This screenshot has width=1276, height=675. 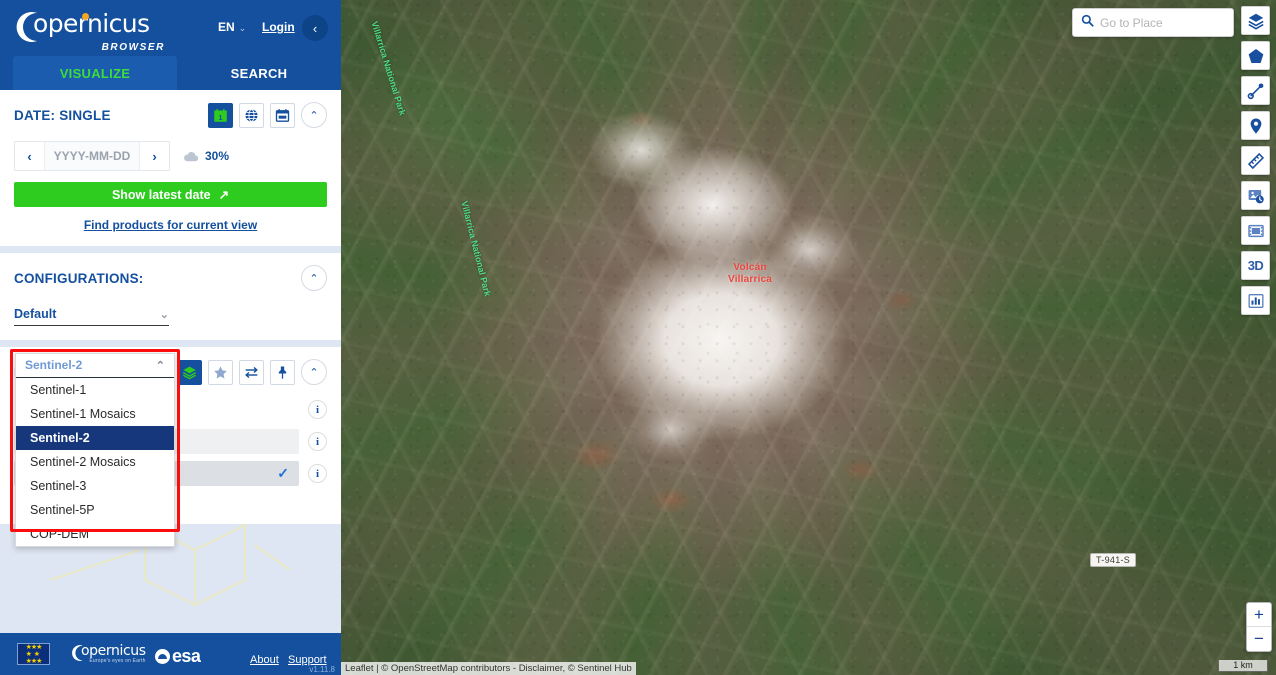 What do you see at coordinates (224, 195) in the screenshot?
I see `arrow-up-right-icon: ↗` at bounding box center [224, 195].